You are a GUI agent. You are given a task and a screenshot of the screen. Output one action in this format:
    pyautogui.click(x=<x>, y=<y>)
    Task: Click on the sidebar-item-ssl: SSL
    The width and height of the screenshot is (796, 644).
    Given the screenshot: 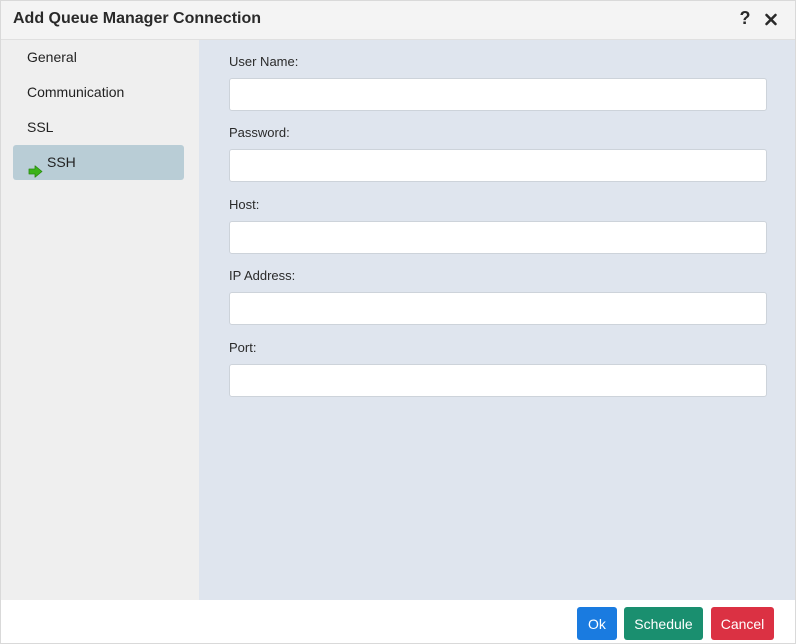 What is the action you would take?
    pyautogui.click(x=98, y=127)
    